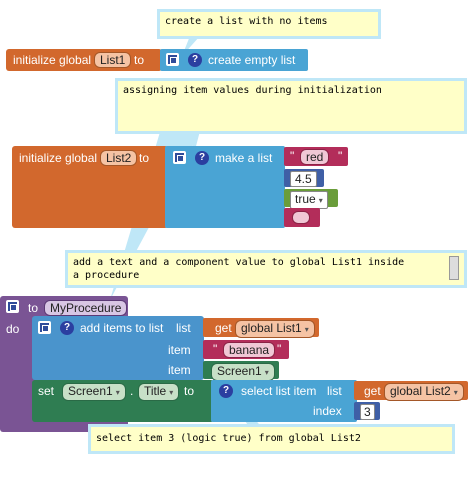  What do you see at coordinates (225, 187) in the screenshot?
I see `make-a-list-block: ? make a list` at bounding box center [225, 187].